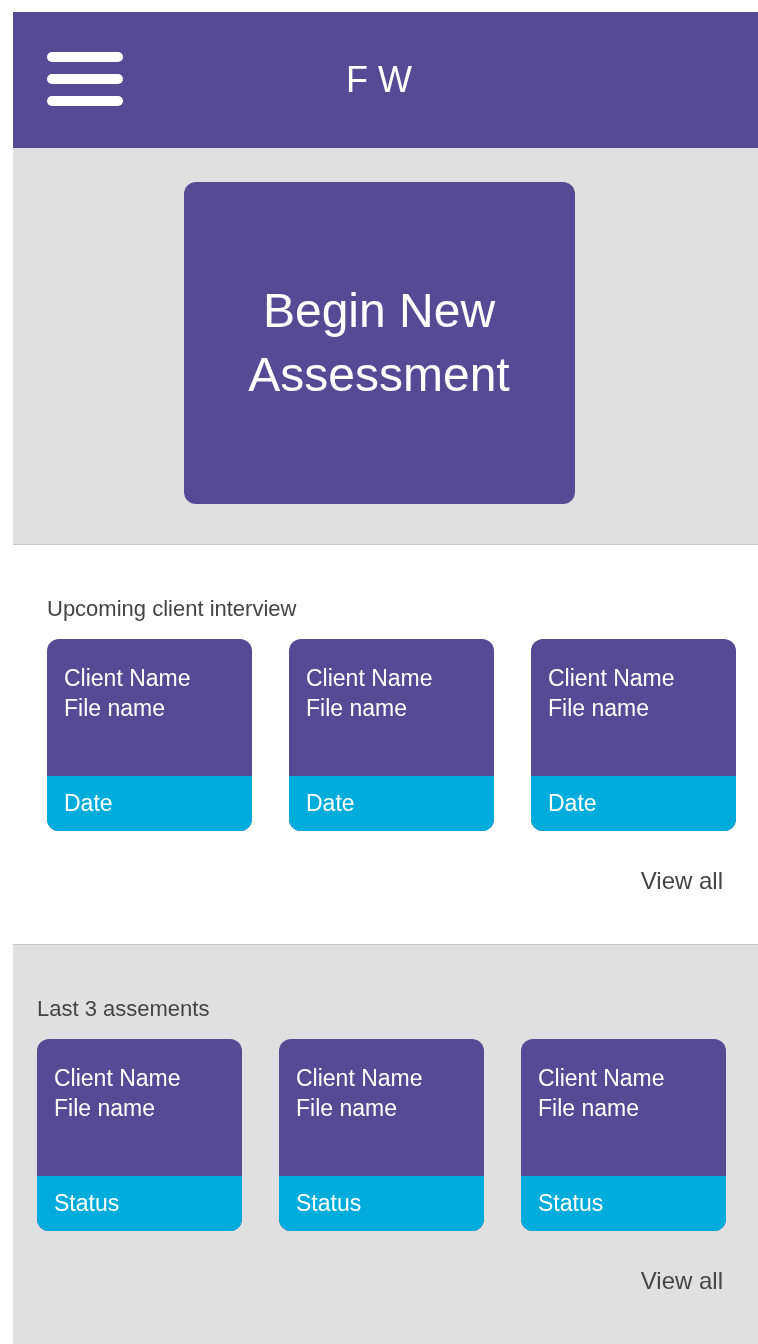 This screenshot has width=758, height=1344. What do you see at coordinates (379, 343) in the screenshot?
I see `begin-assessment-button: Begin New Assessment` at bounding box center [379, 343].